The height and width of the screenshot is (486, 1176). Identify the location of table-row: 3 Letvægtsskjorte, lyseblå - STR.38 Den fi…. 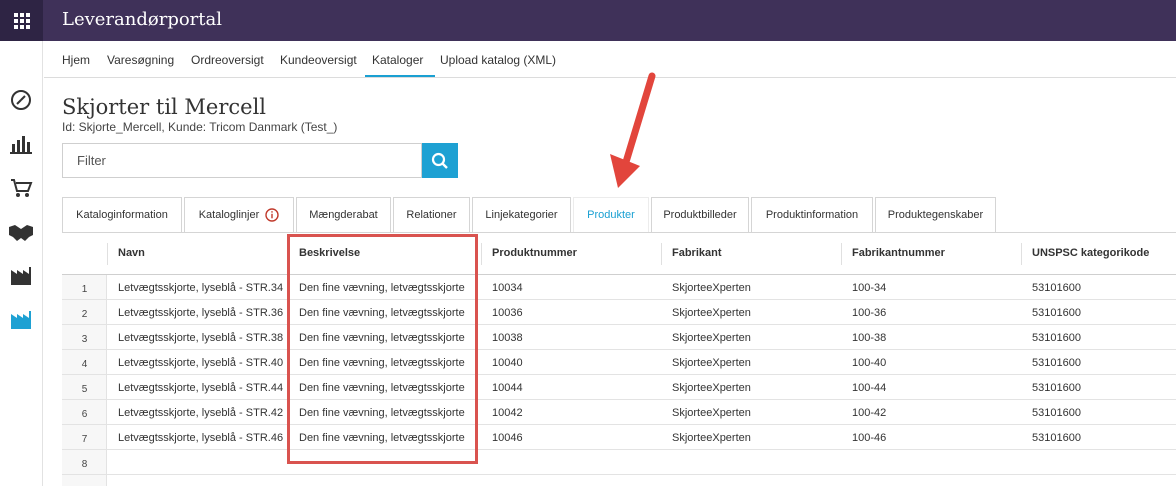
(619, 337).